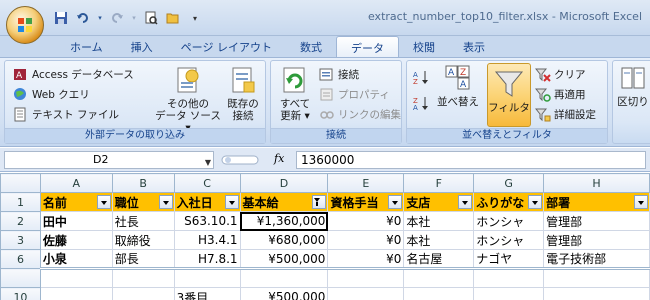 The image size is (650, 300). I want to click on table-header-cell: 職位, so click(143, 202).